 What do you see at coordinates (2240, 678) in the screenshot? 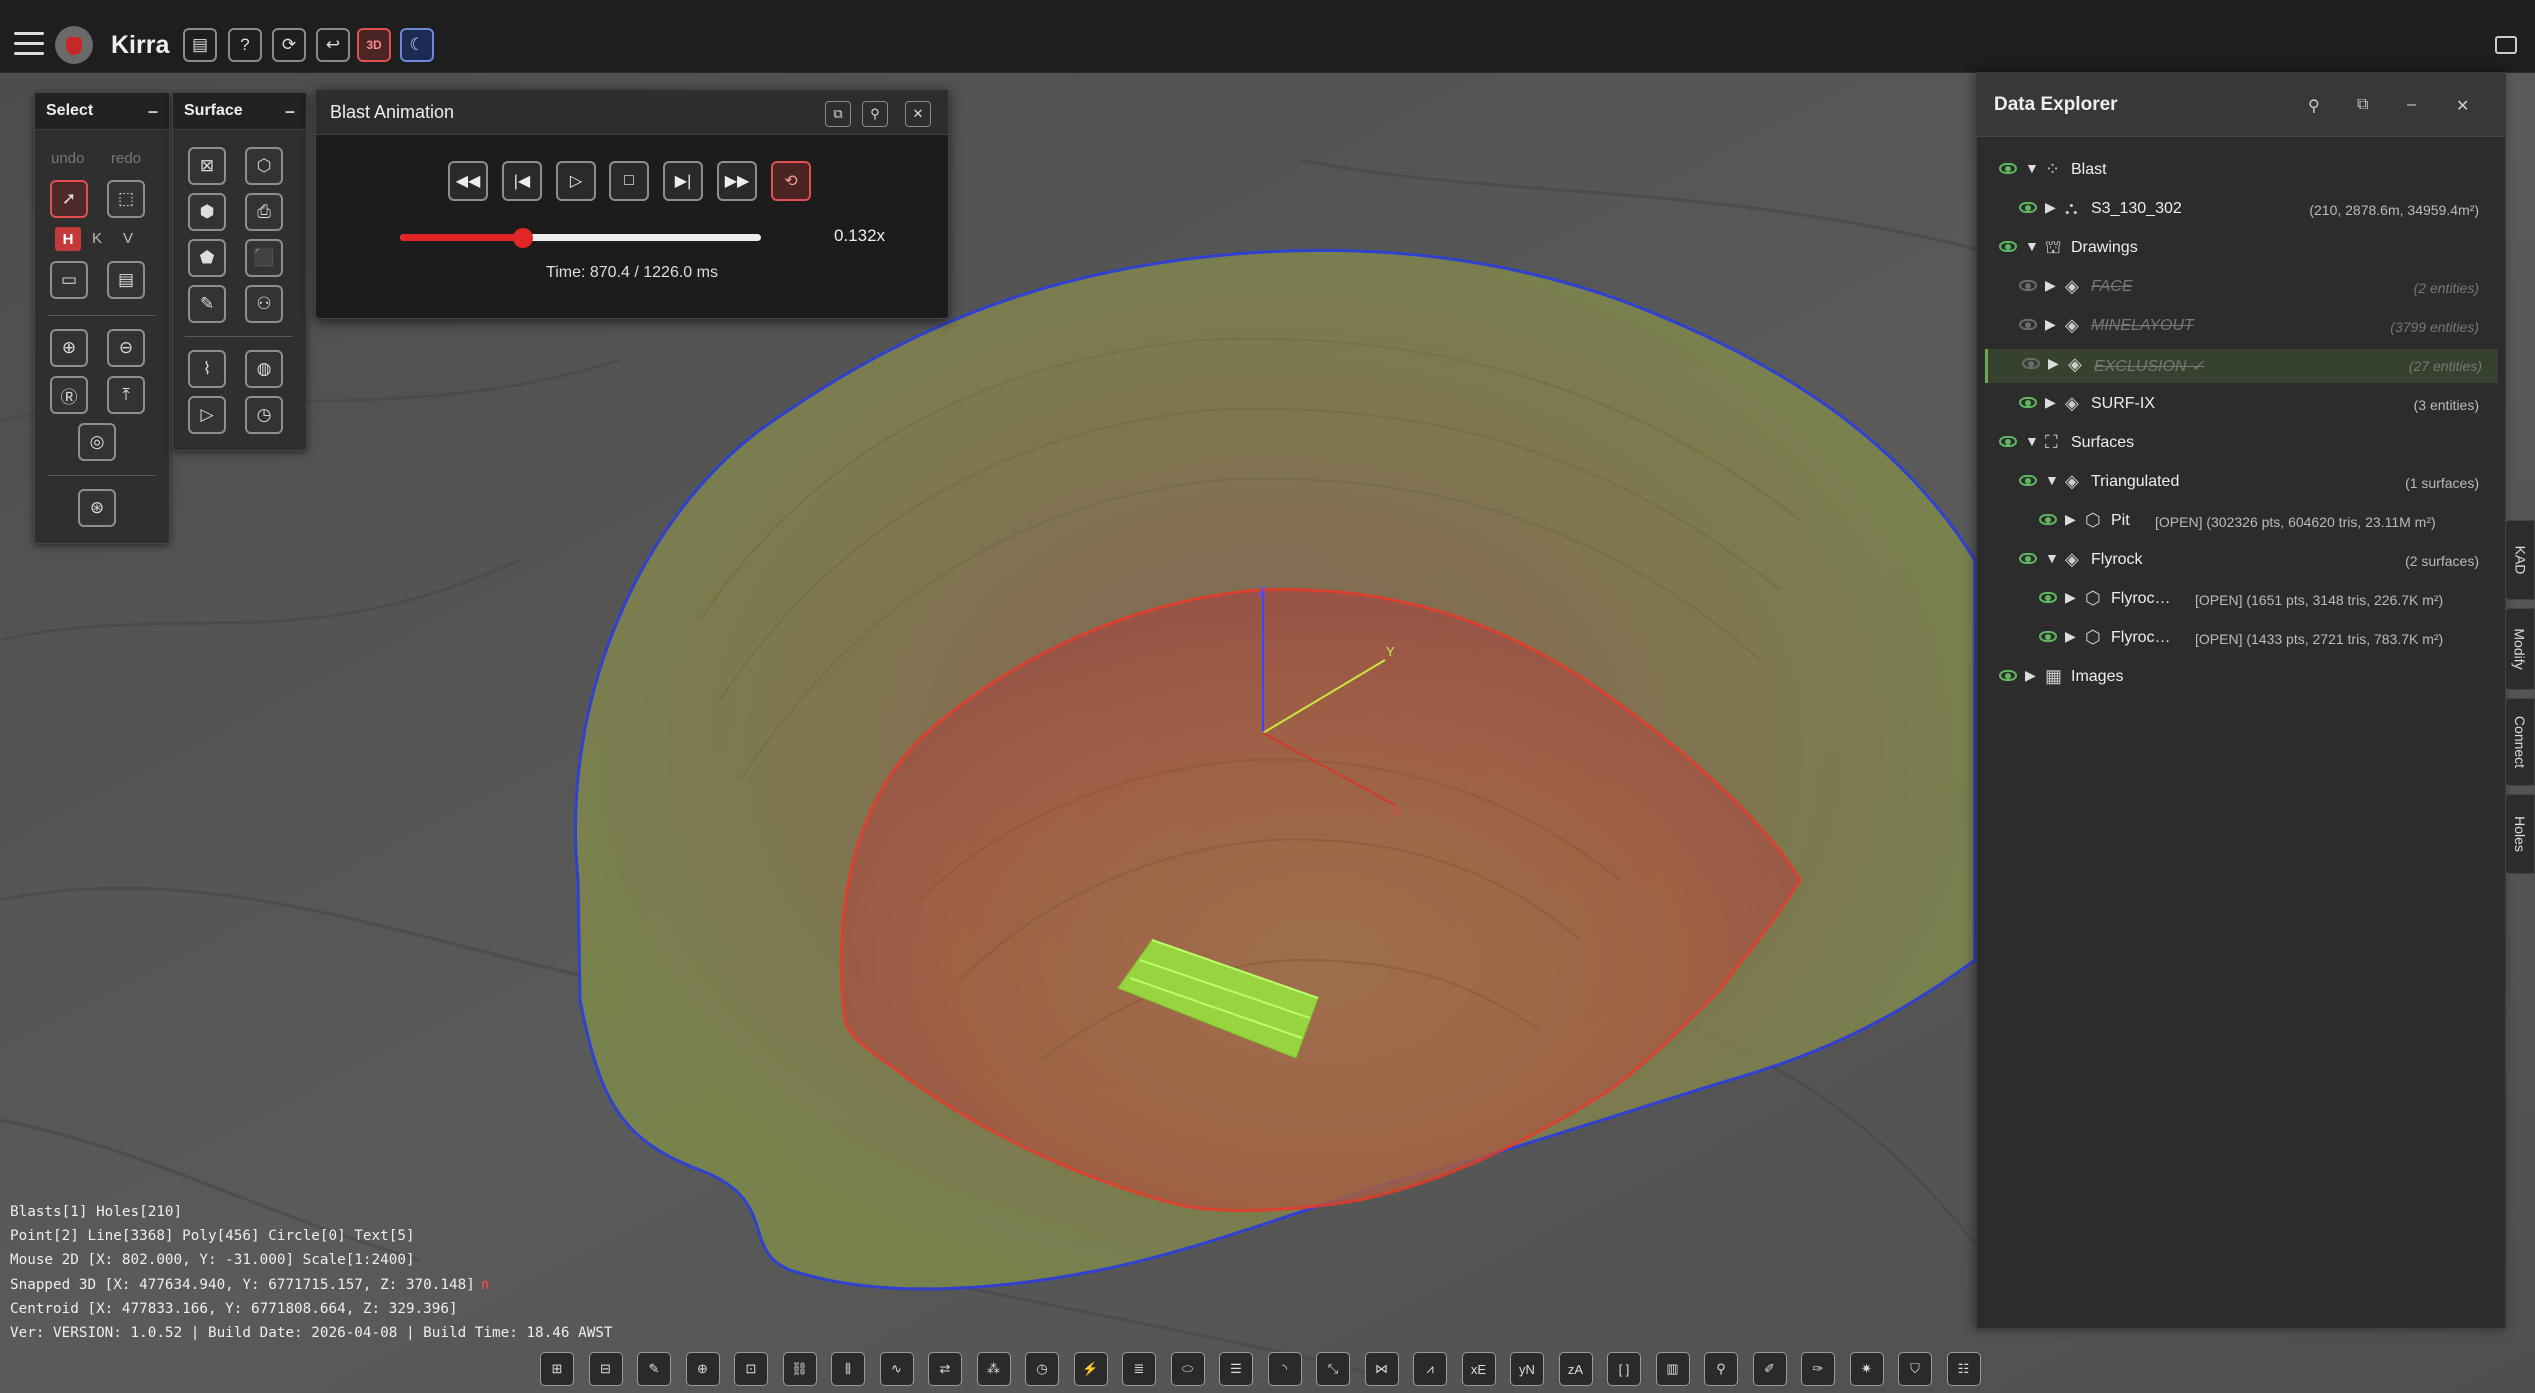
I see `tree-row: ▶ ▦ Images` at bounding box center [2240, 678].